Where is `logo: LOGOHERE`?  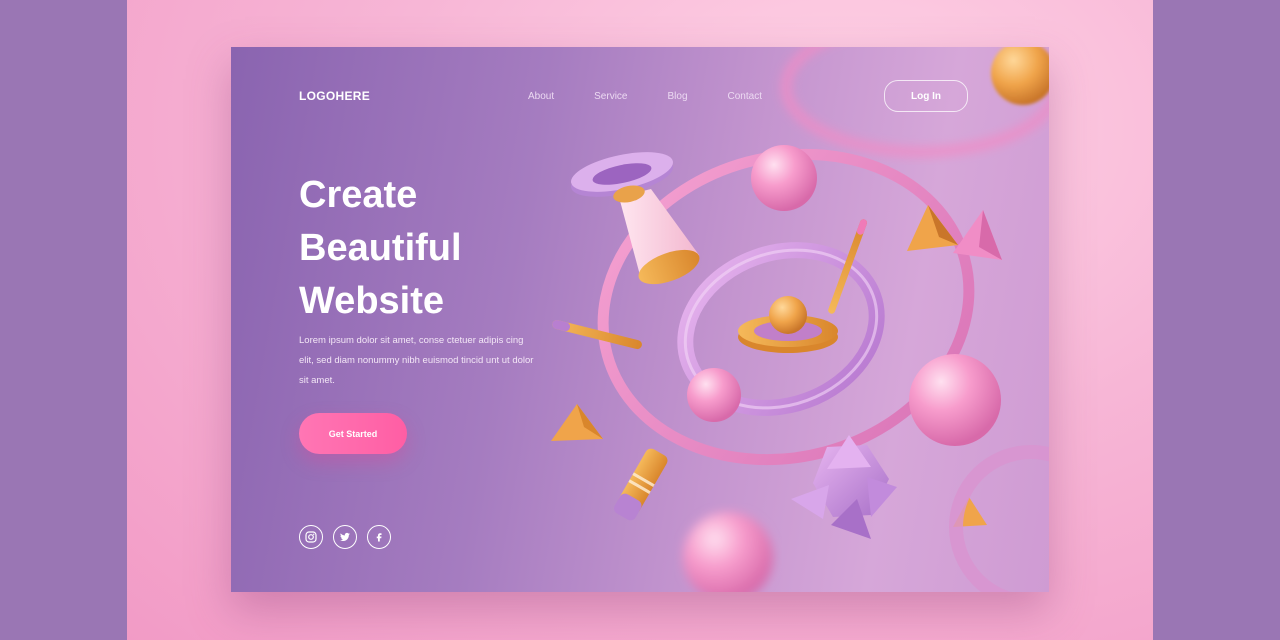 logo: LOGOHERE is located at coordinates (334, 96).